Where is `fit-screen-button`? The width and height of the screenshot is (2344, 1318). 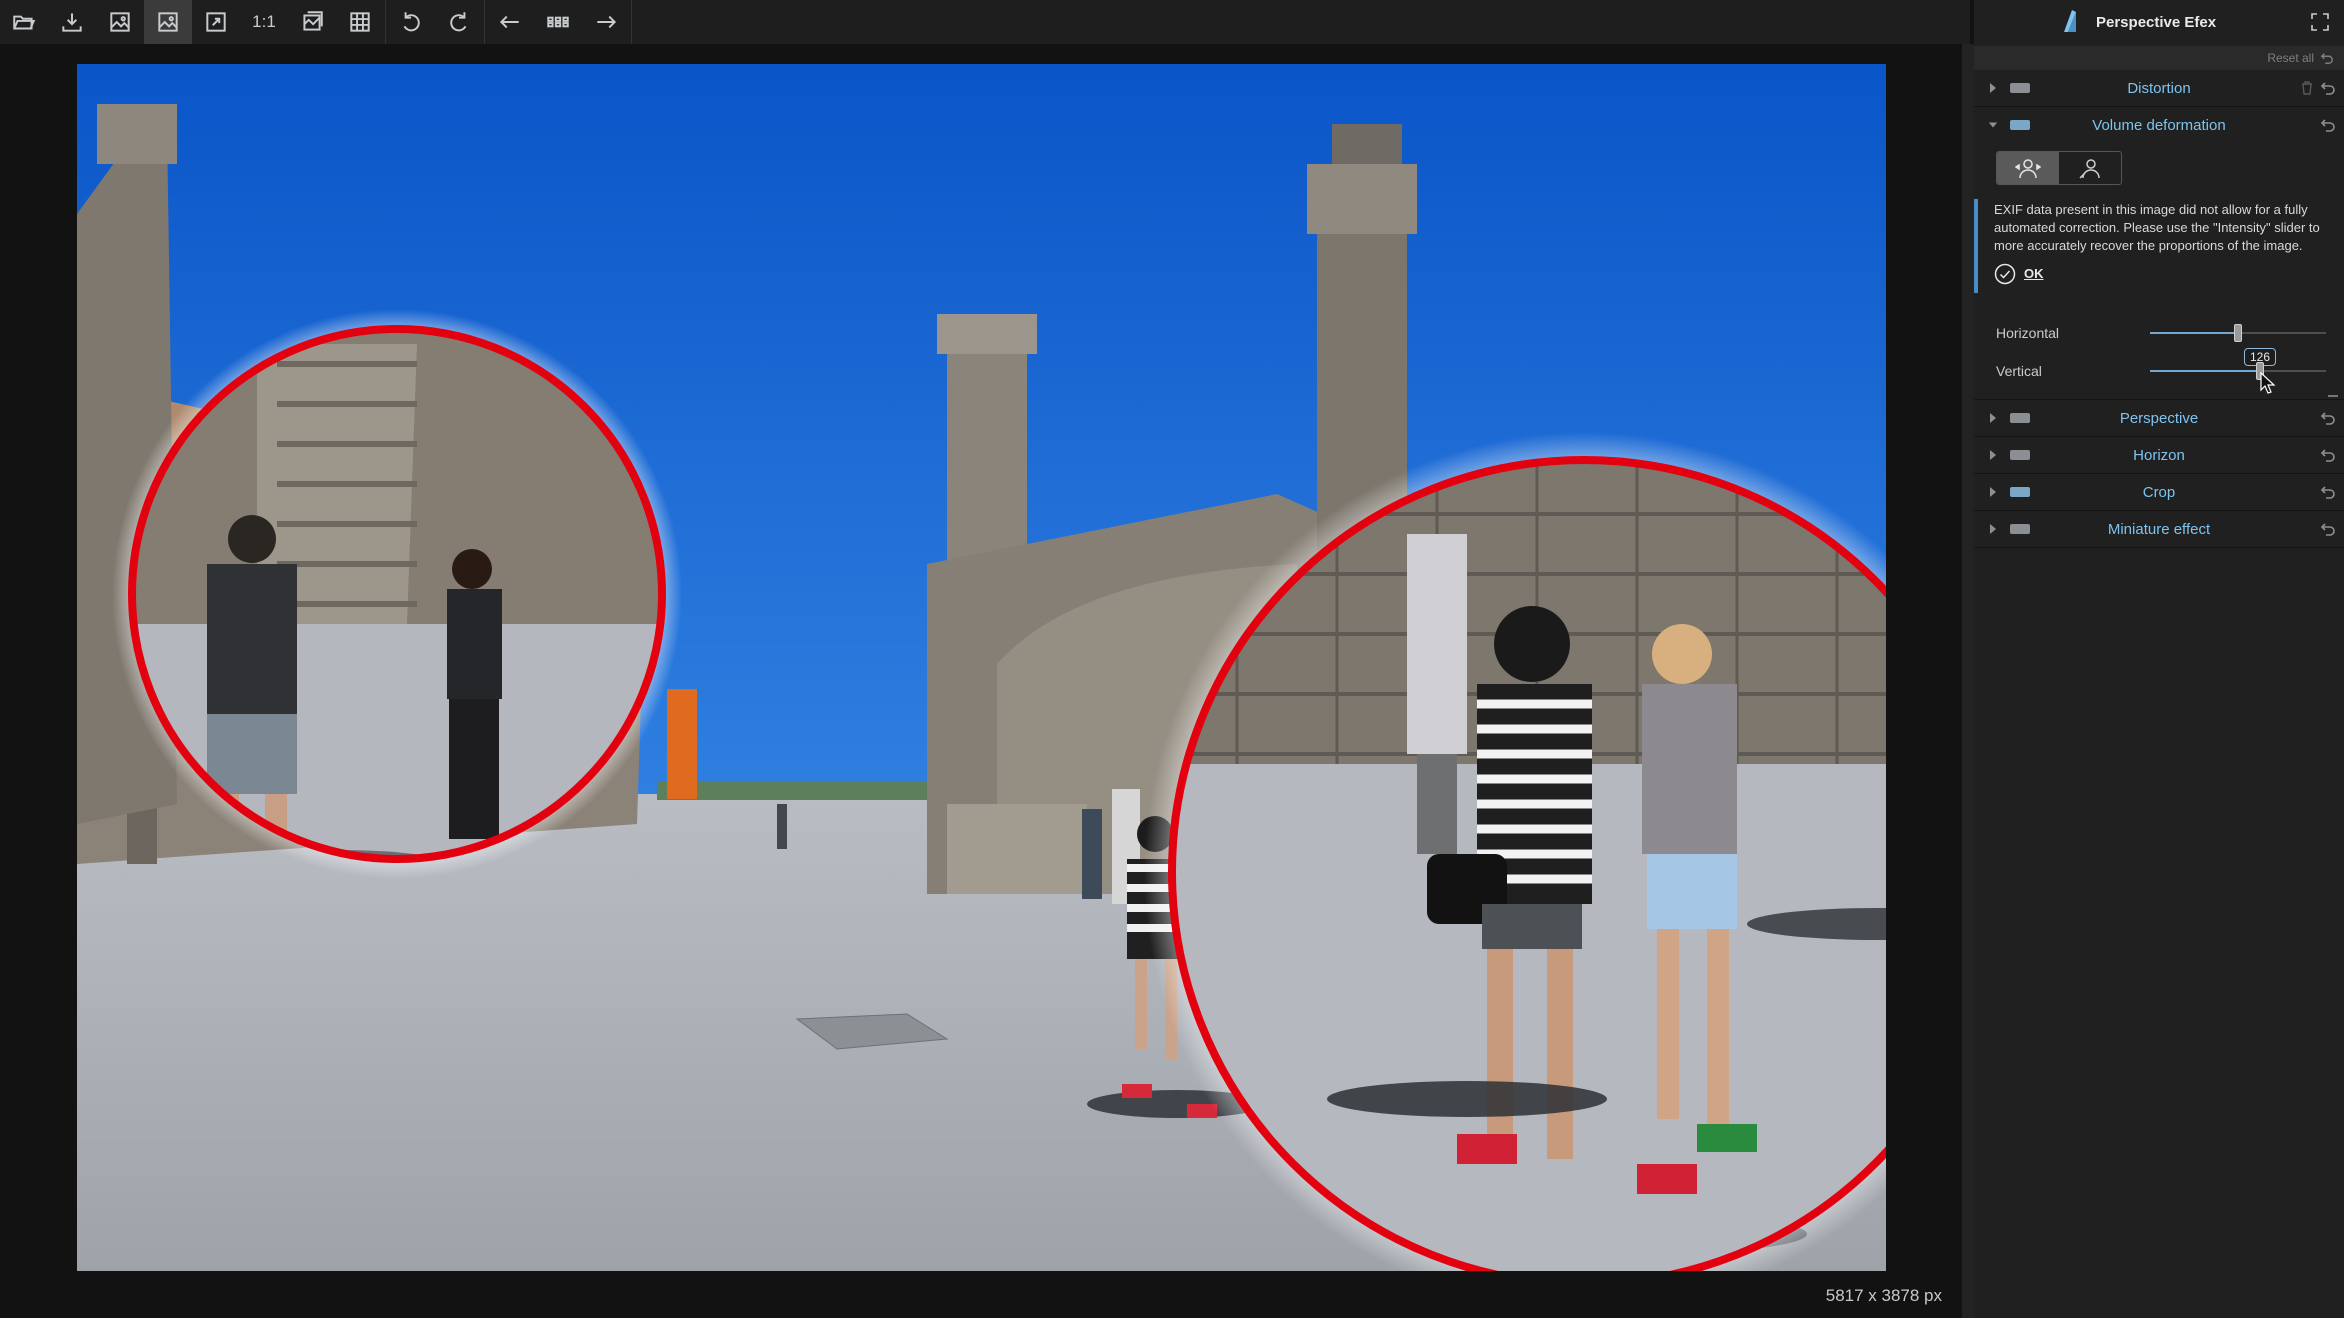
fit-screen-button is located at coordinates (216, 22).